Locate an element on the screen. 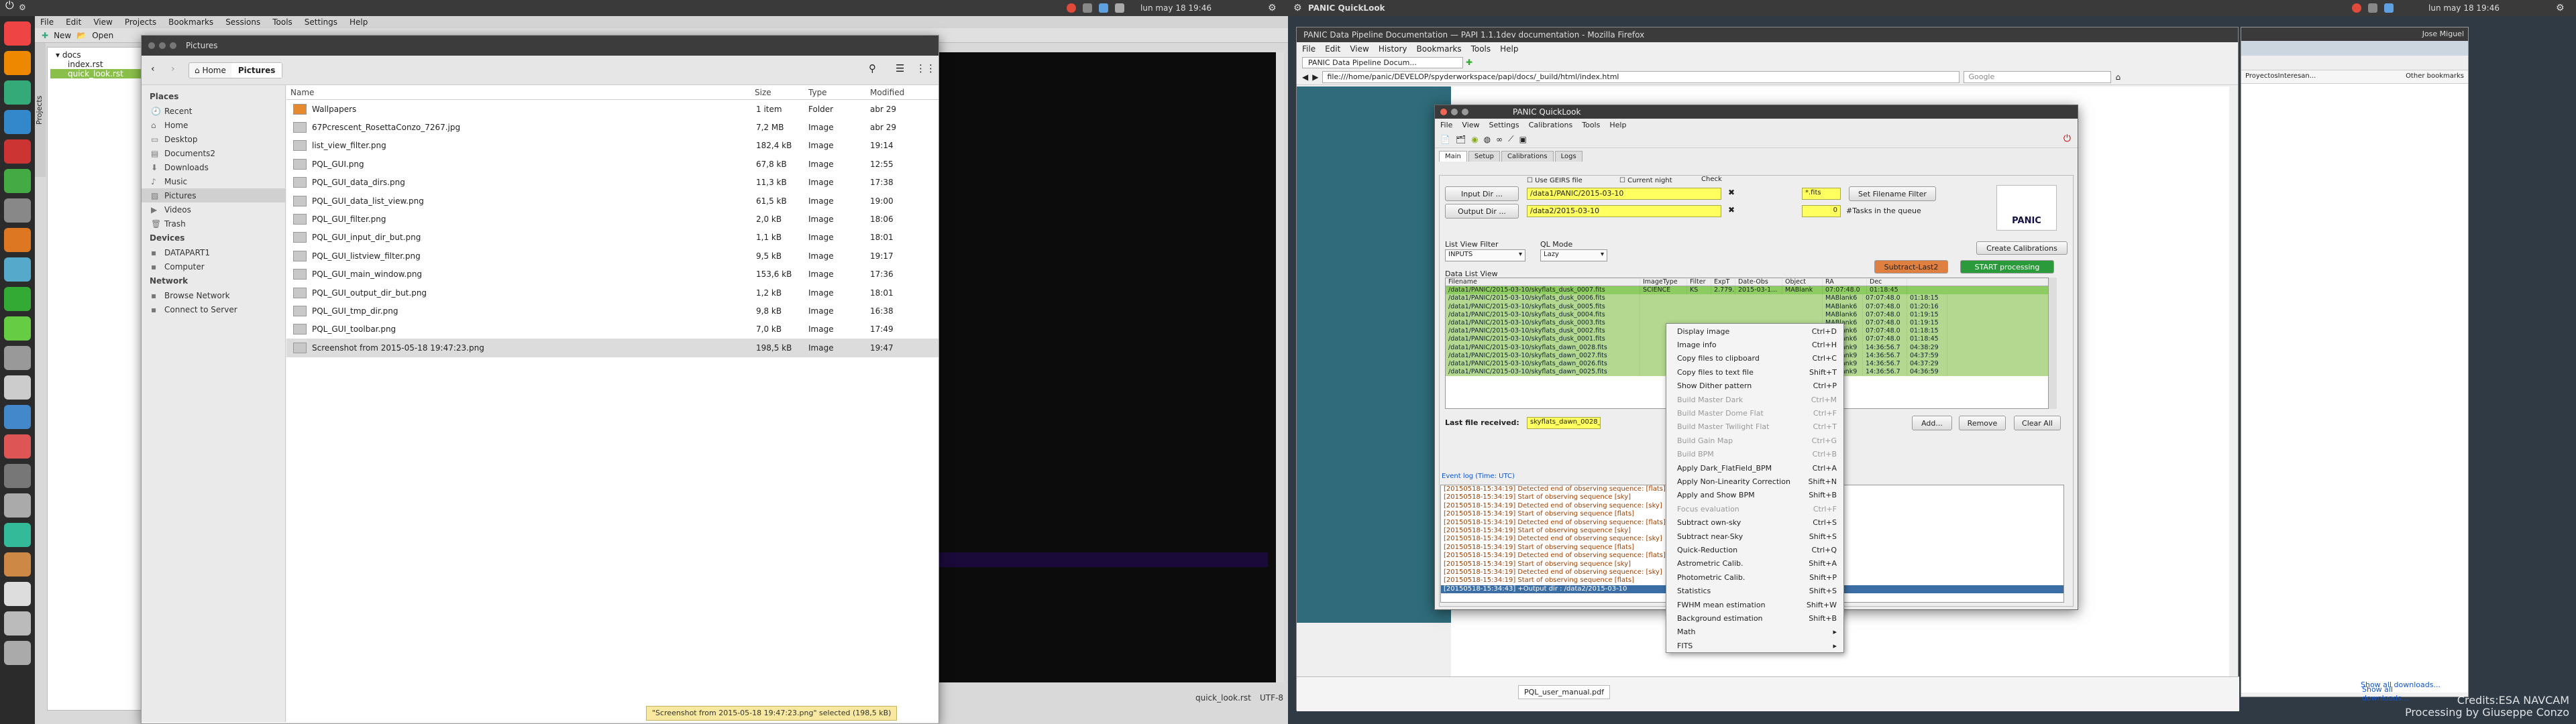 The width and height of the screenshot is (2576, 724). wand-icon: ⟋ is located at coordinates (1510, 139).